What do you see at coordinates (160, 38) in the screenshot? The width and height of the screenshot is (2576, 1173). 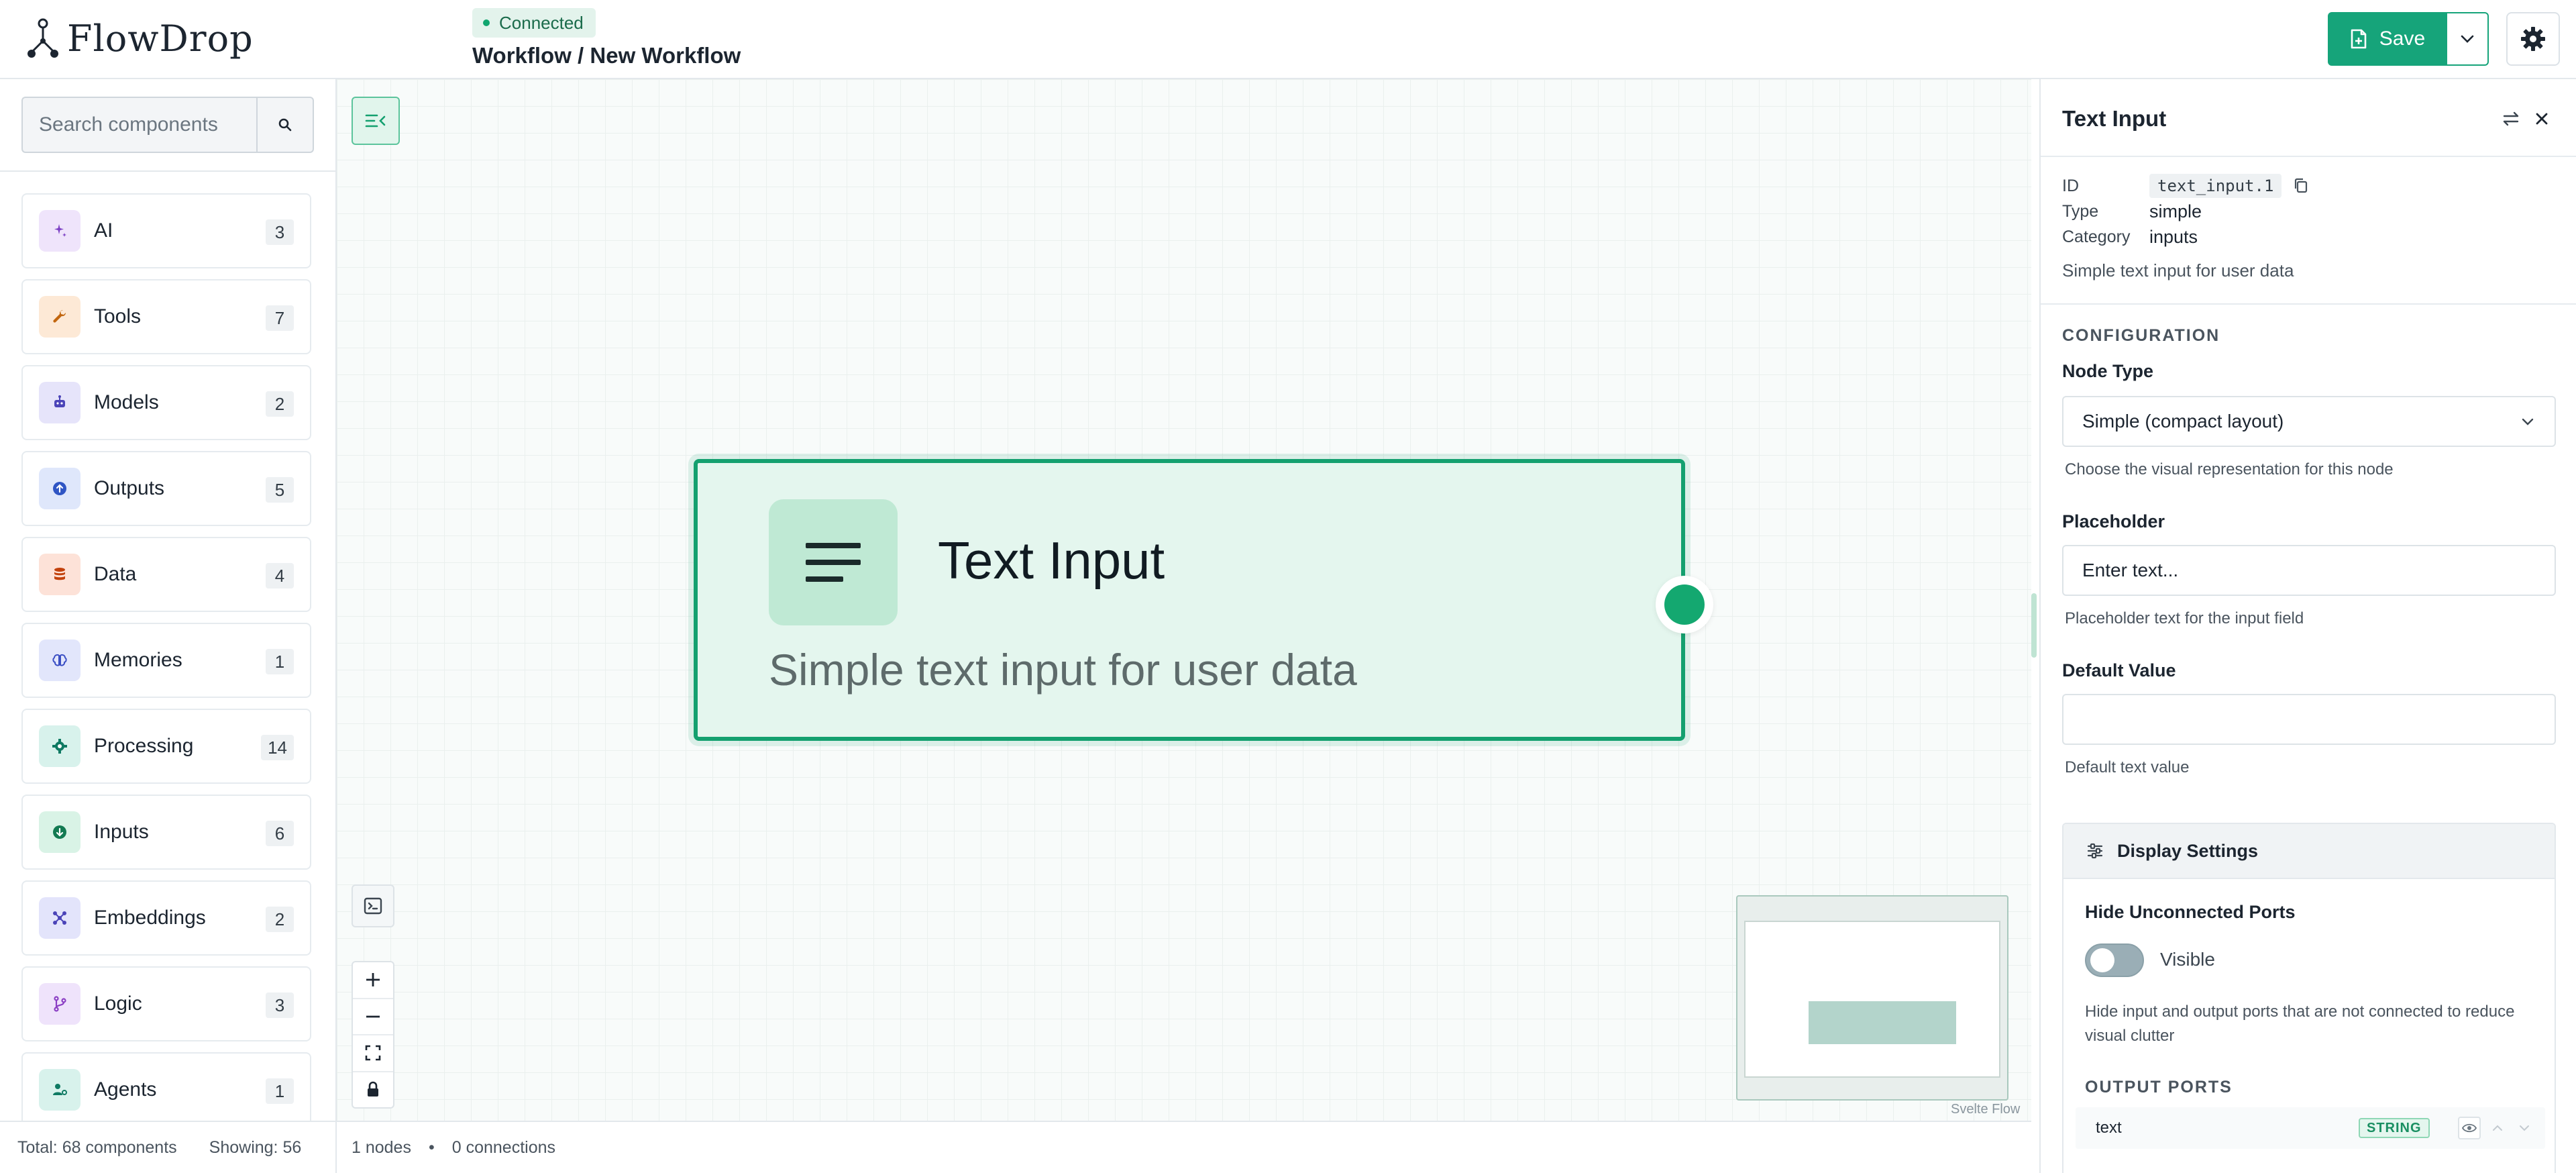 I see `brand-name: FlowDrop` at bounding box center [160, 38].